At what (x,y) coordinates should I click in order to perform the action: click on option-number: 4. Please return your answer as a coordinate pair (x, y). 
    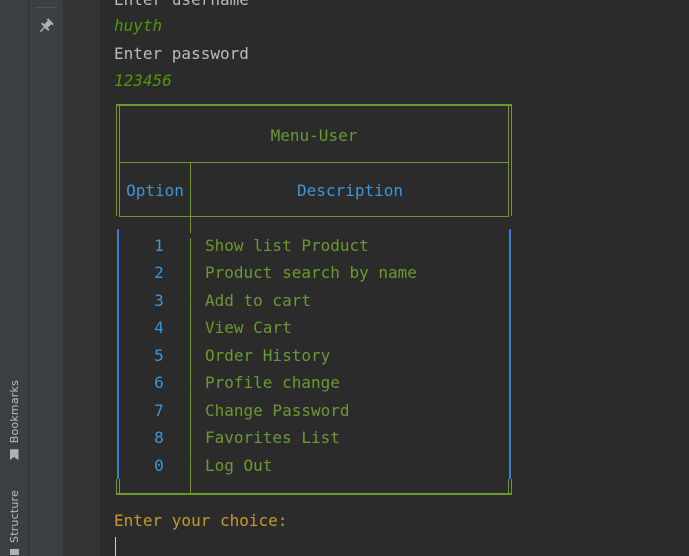
    Looking at the image, I should click on (159, 327).